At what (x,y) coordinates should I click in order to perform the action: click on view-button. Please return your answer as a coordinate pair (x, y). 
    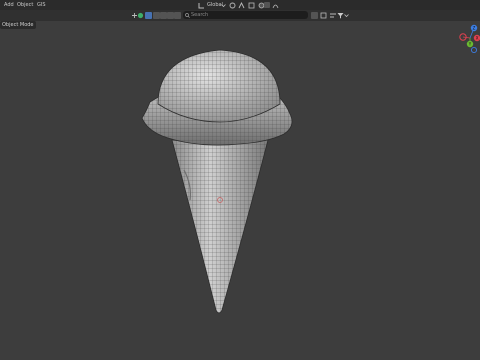
    Looking at the image, I should click on (314, 15).